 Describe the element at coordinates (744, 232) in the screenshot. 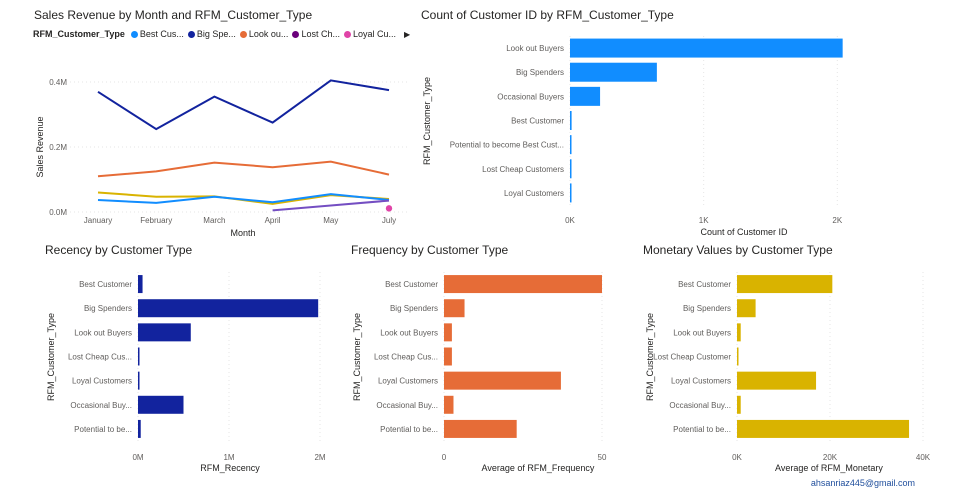

I see `x-axis-title: Count of Customer ID` at that location.